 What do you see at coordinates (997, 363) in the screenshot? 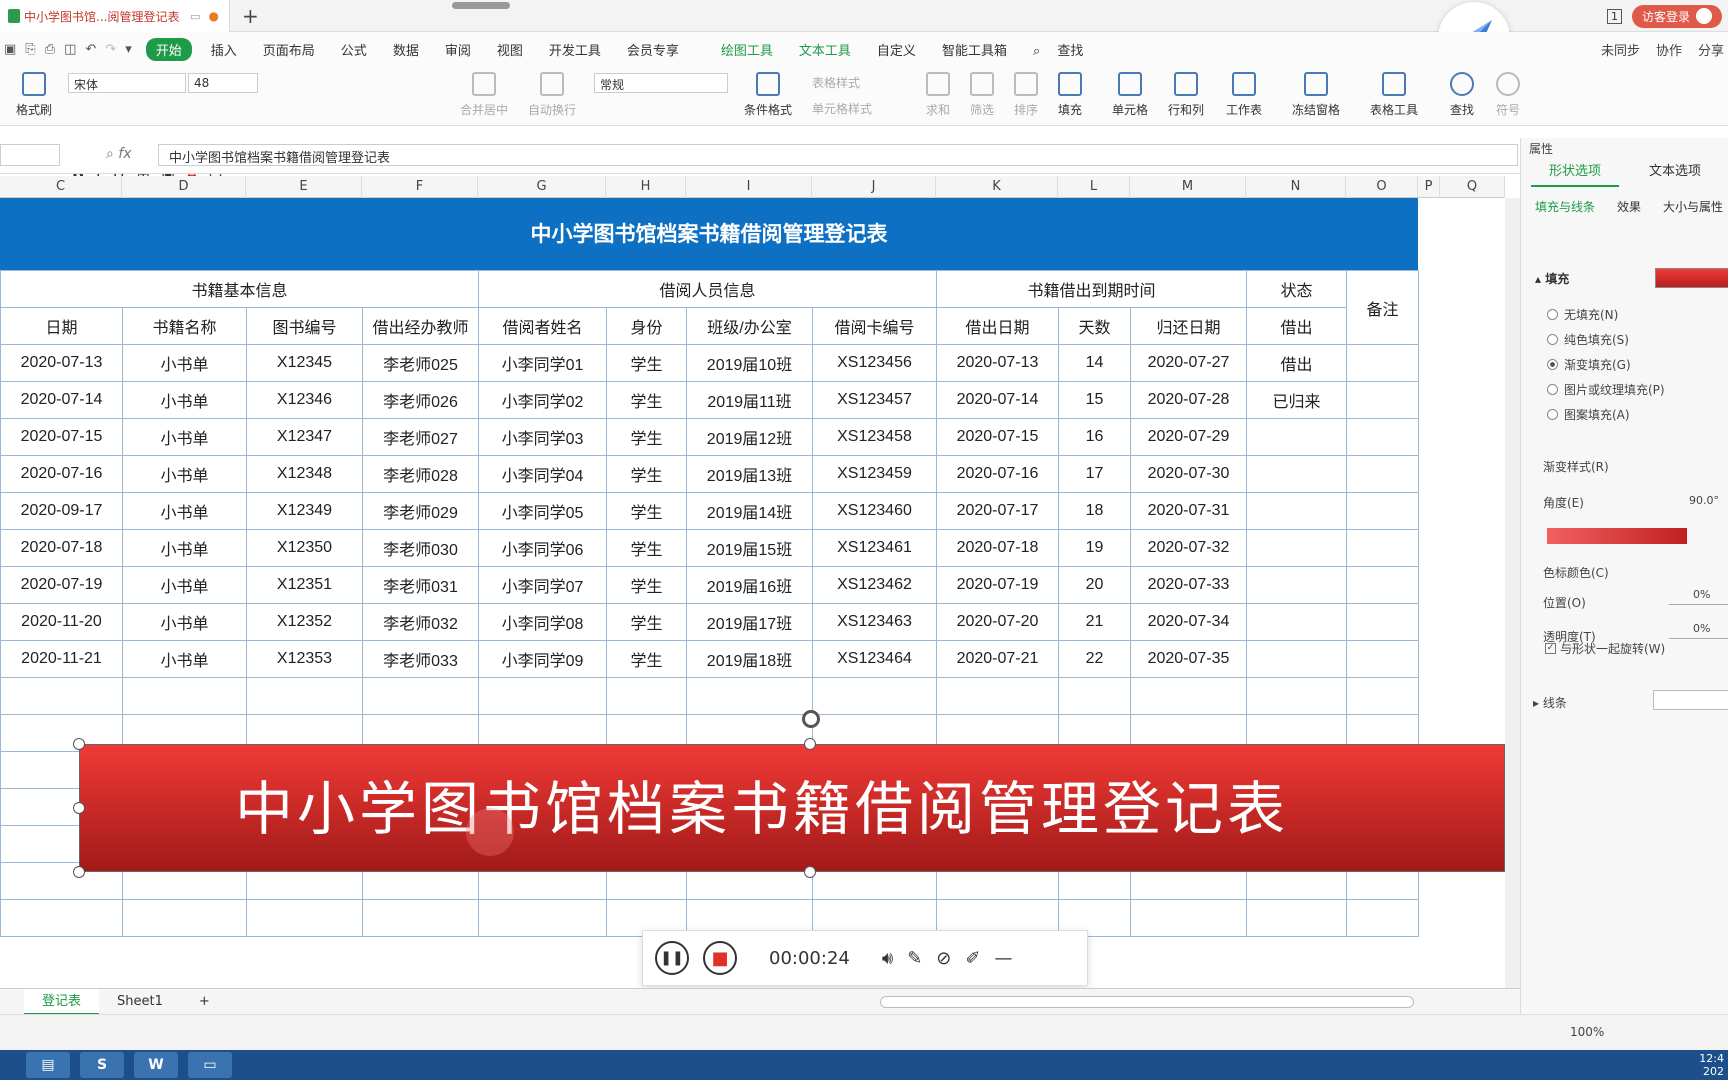
I see `table-cell: 2020-07-13` at bounding box center [997, 363].